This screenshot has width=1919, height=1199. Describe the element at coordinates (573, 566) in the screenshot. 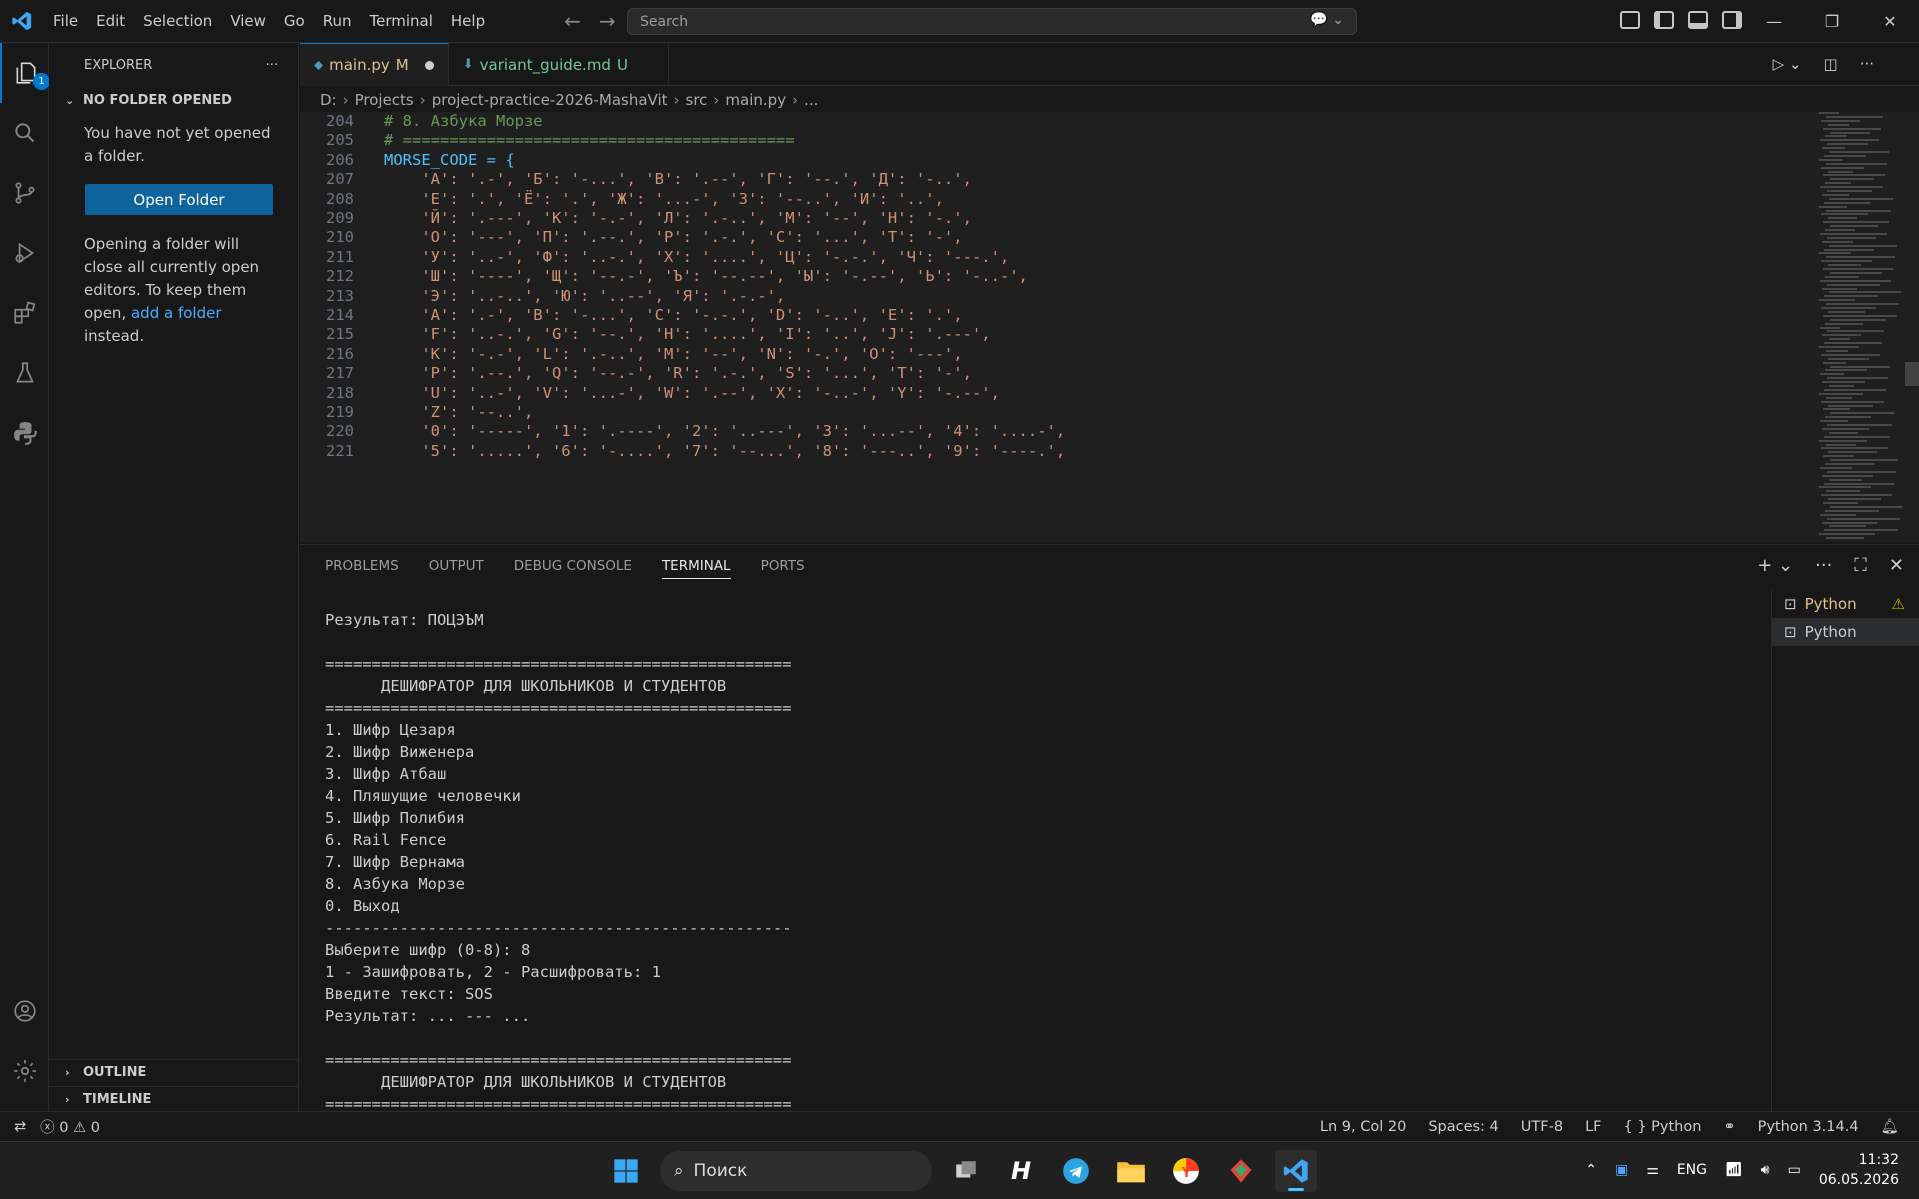

I see `panel-tab-debug-console: DEBUG CONSOLE` at that location.